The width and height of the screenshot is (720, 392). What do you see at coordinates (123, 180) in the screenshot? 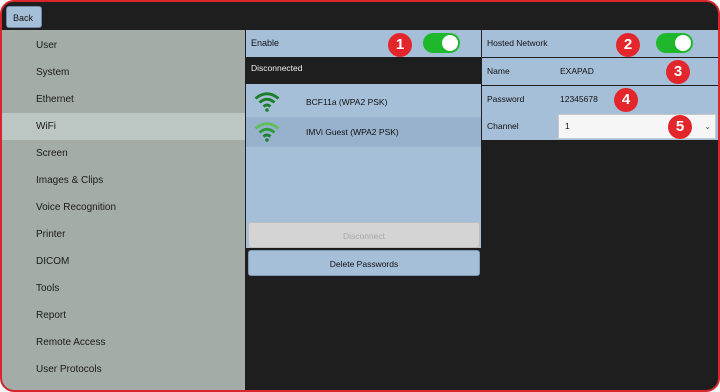
I see `sidebar-item-images-clips: Images & Clips` at bounding box center [123, 180].